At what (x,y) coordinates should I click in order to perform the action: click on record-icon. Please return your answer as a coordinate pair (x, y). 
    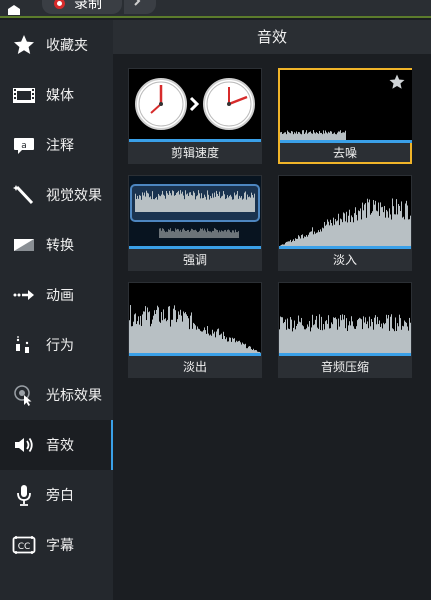
    Looking at the image, I should click on (59, 4).